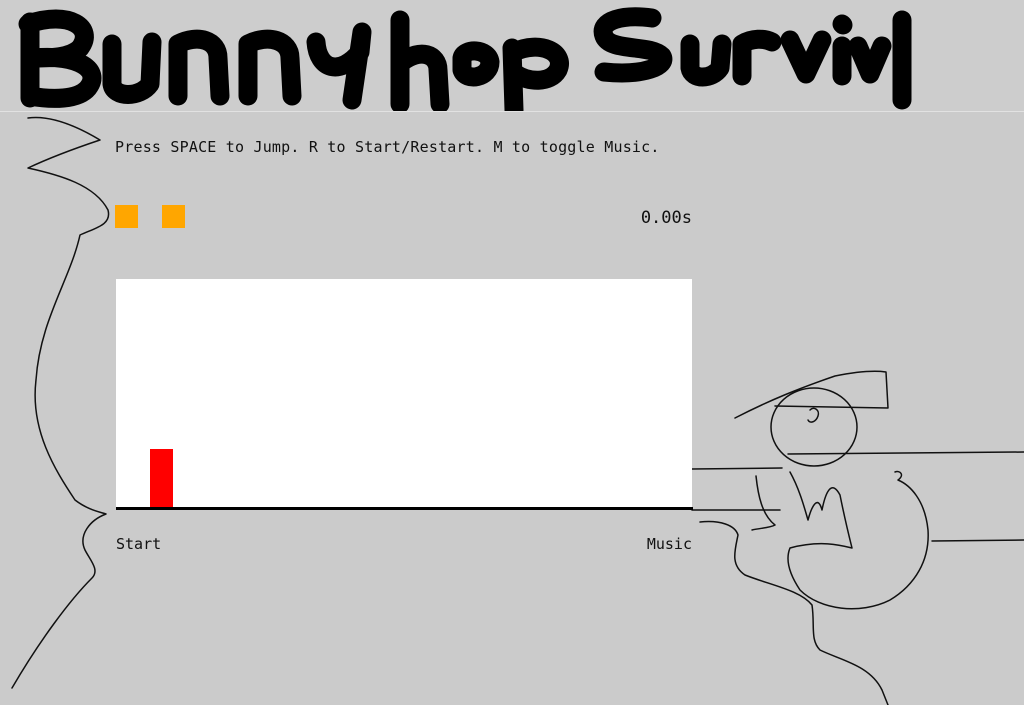 This screenshot has height=705, width=1024. What do you see at coordinates (814, 427) in the screenshot?
I see `figure-head` at bounding box center [814, 427].